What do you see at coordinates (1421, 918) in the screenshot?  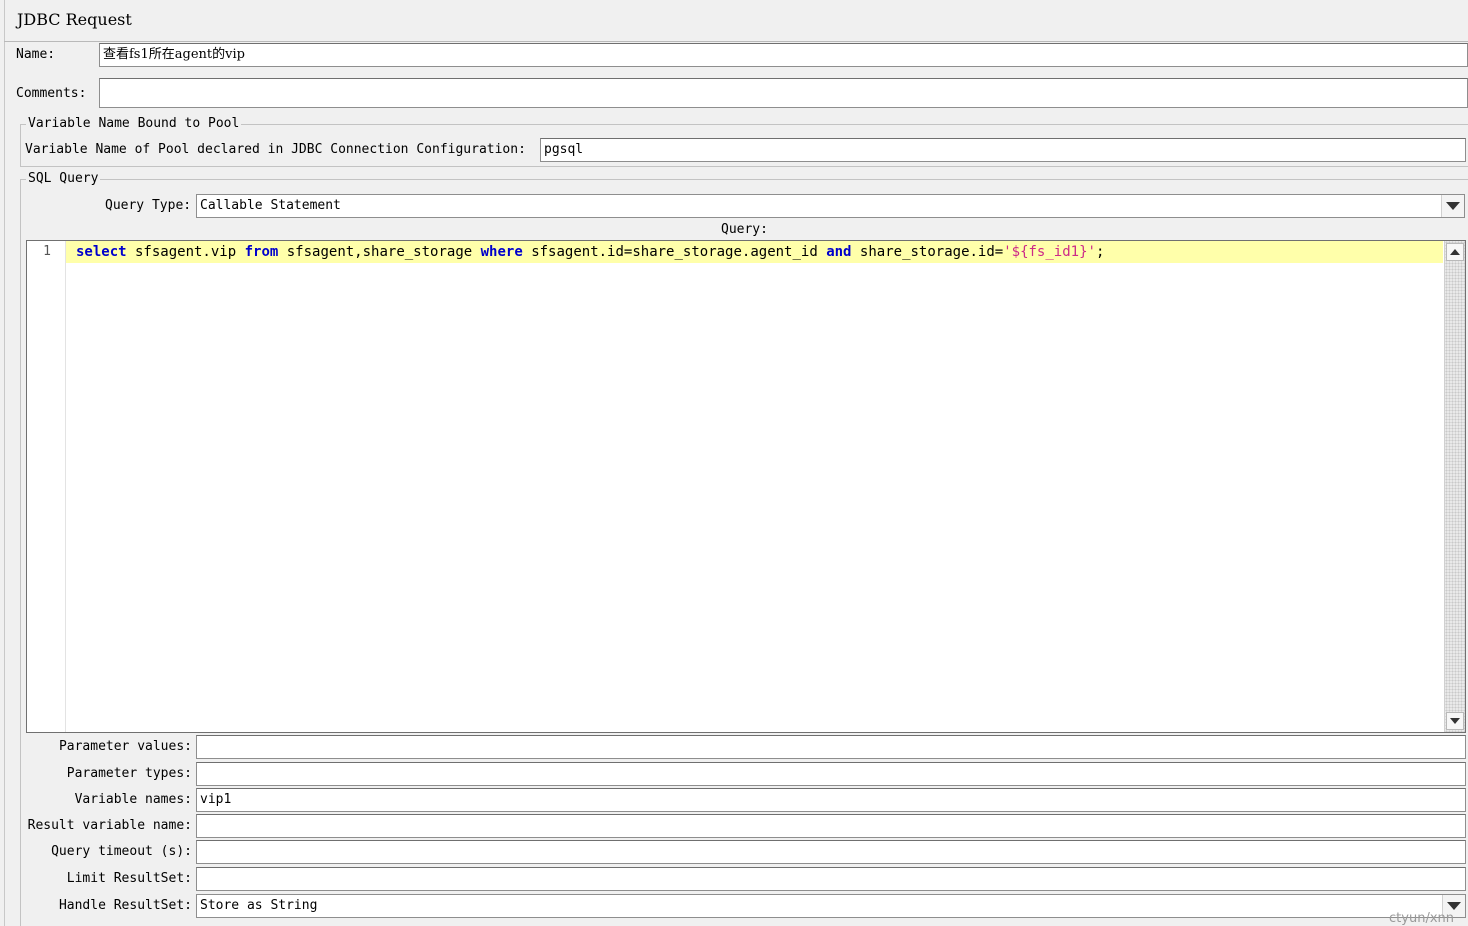 I see `watermark: ctyun/xnn` at bounding box center [1421, 918].